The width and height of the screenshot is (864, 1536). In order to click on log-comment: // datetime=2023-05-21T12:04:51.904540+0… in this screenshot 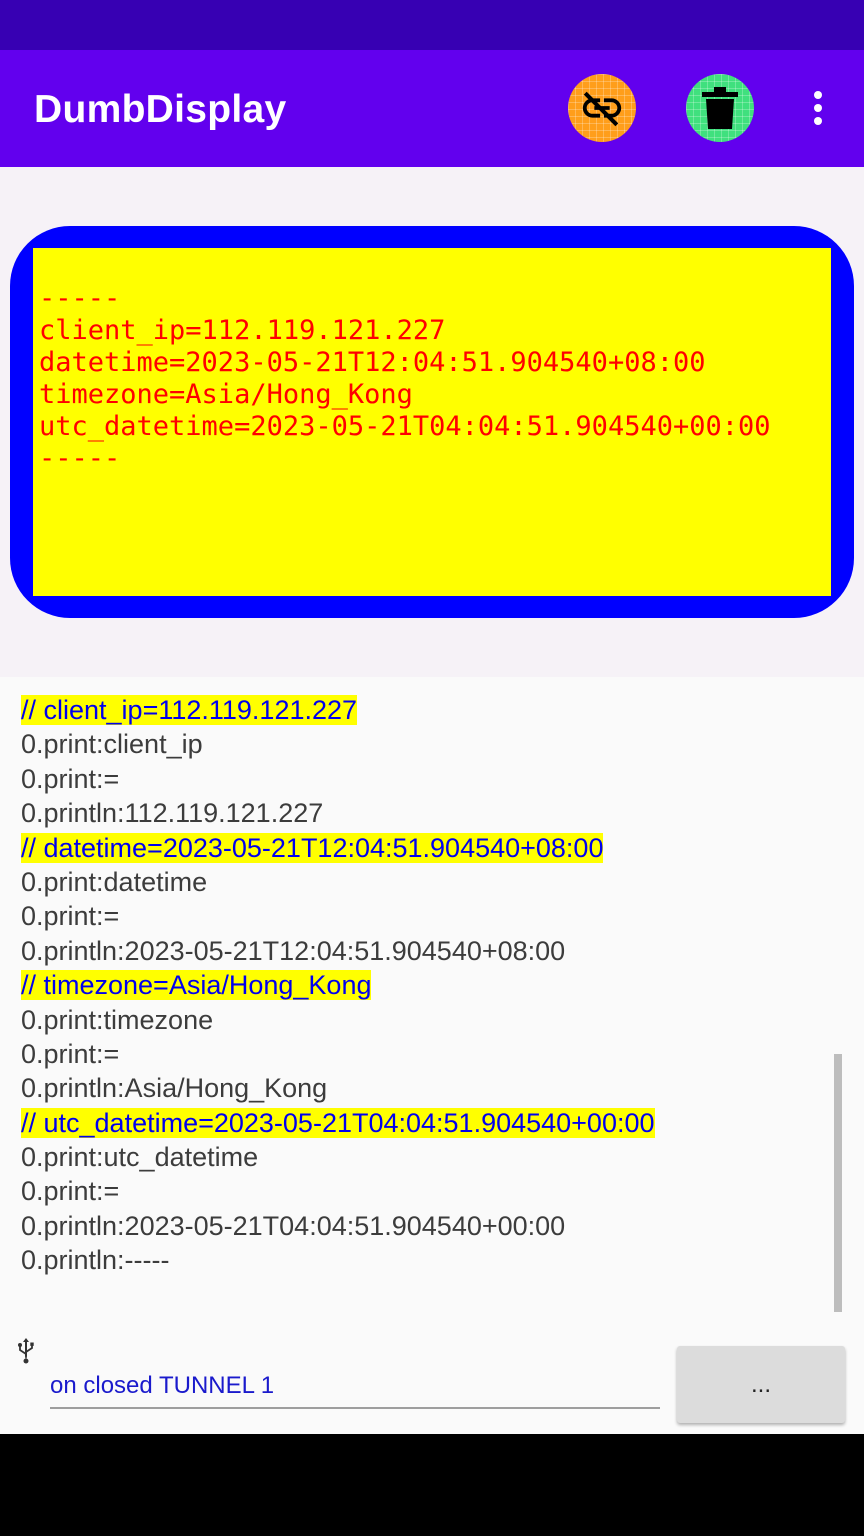, I will do `click(312, 847)`.